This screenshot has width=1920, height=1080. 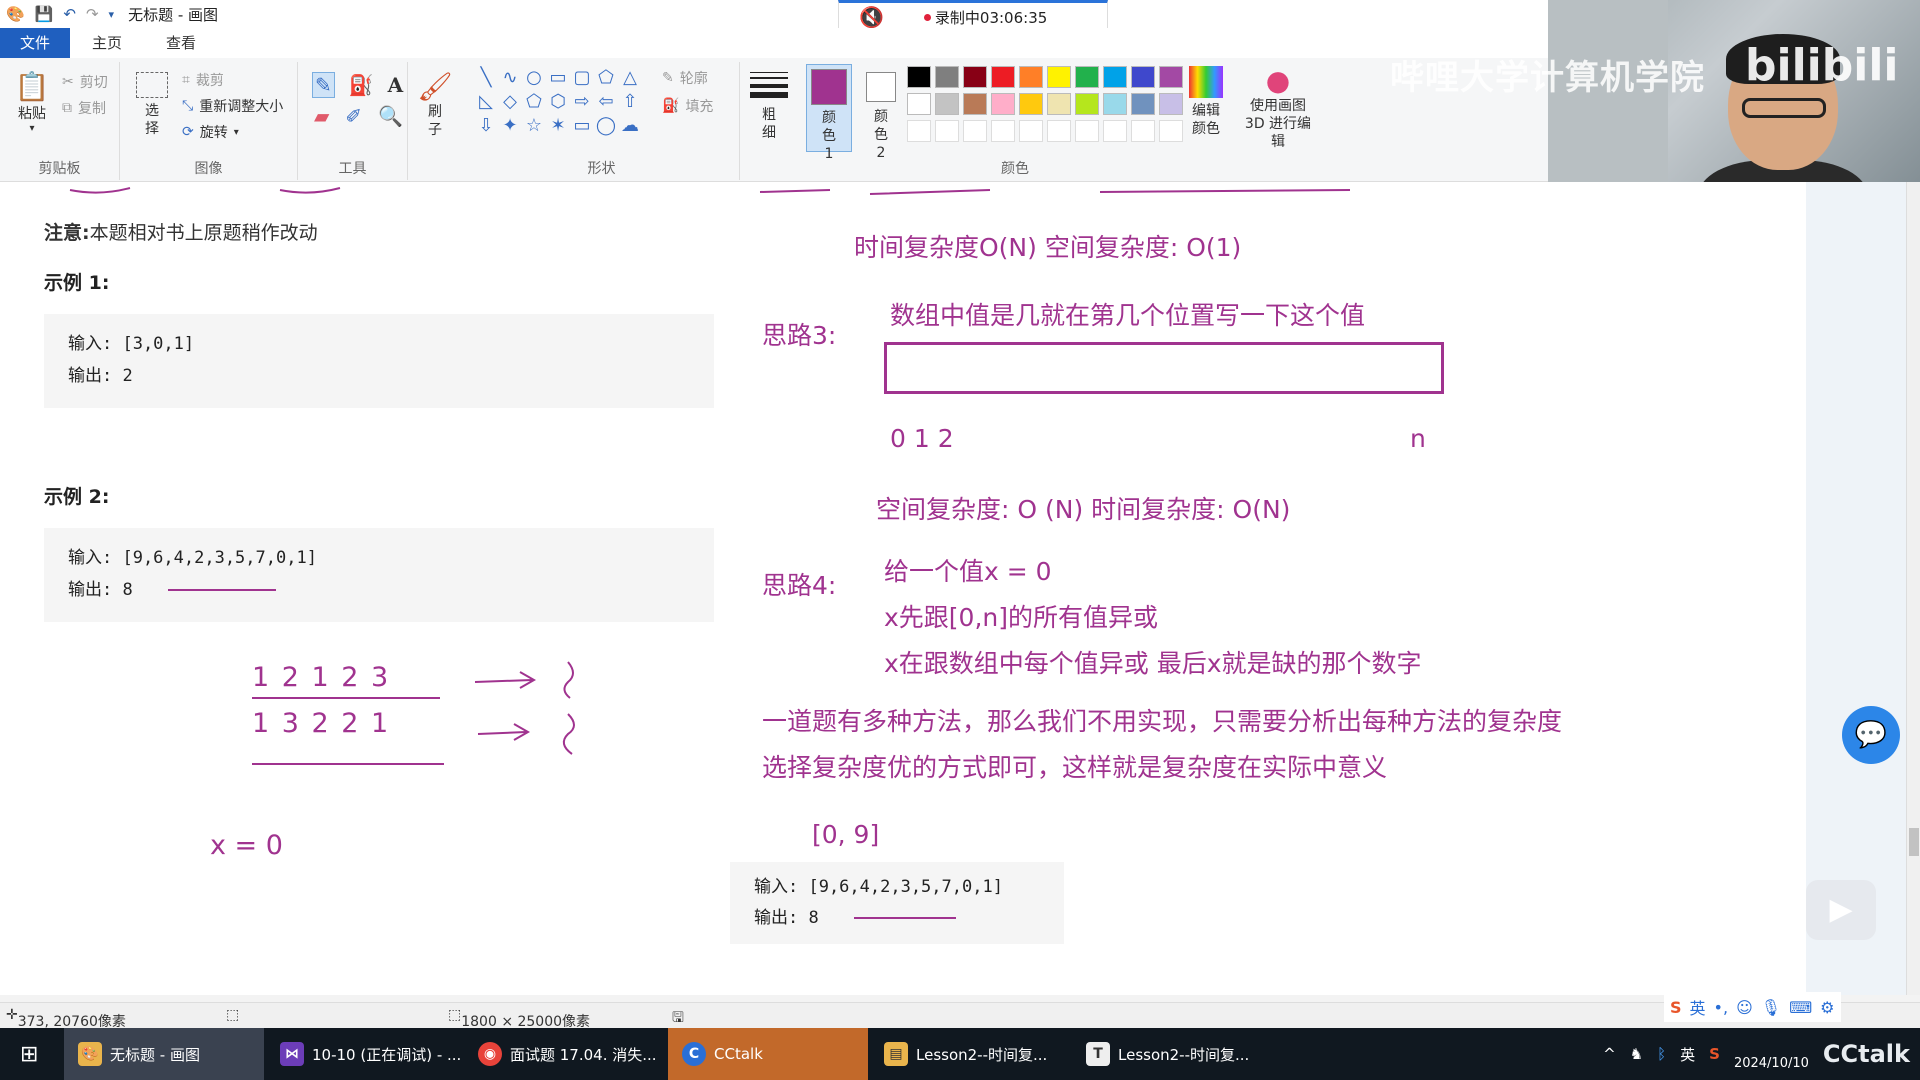 I want to click on copy-button: ⧉ 复制, so click(x=84, y=108).